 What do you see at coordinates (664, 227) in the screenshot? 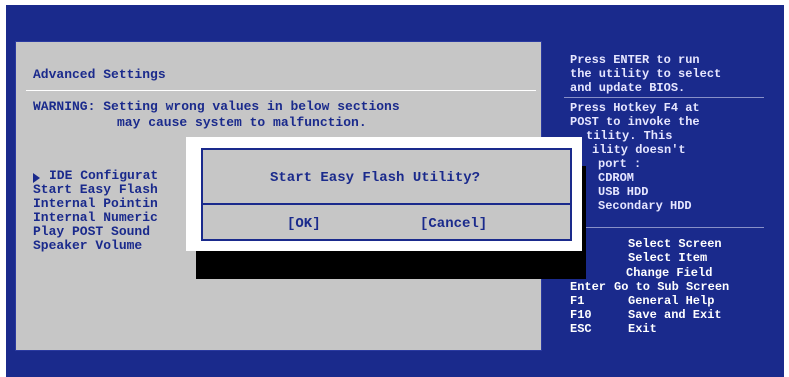
I see `keys-divider` at bounding box center [664, 227].